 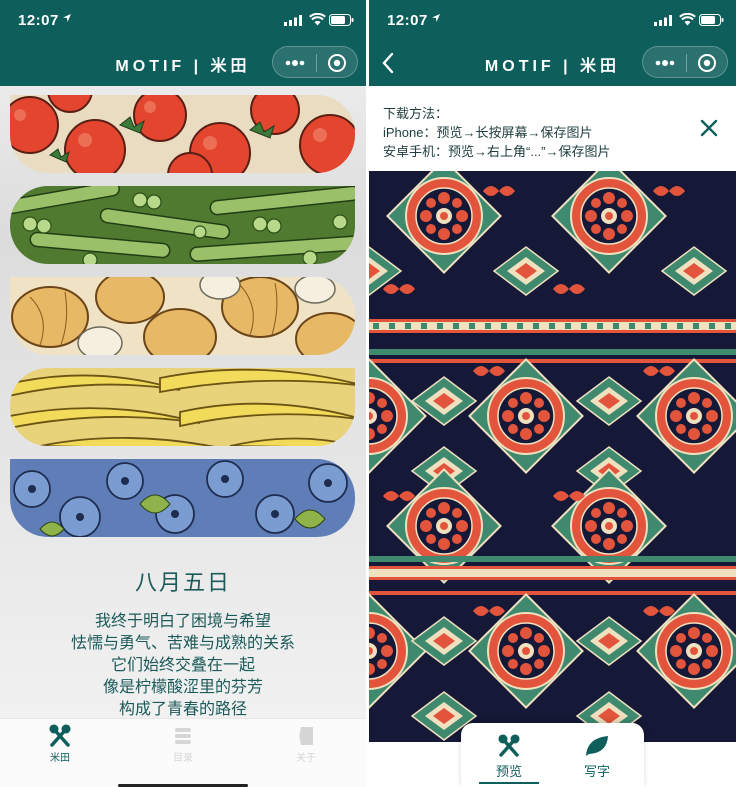 I want to click on blueberry-pattern-icon, so click(x=182, y=498).